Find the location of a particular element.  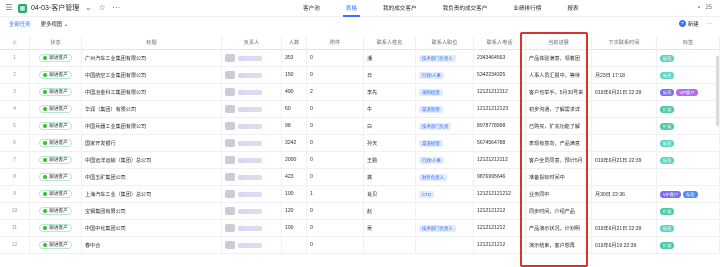

contact-position-cell: 渠道管理 is located at coordinates (445, 109).